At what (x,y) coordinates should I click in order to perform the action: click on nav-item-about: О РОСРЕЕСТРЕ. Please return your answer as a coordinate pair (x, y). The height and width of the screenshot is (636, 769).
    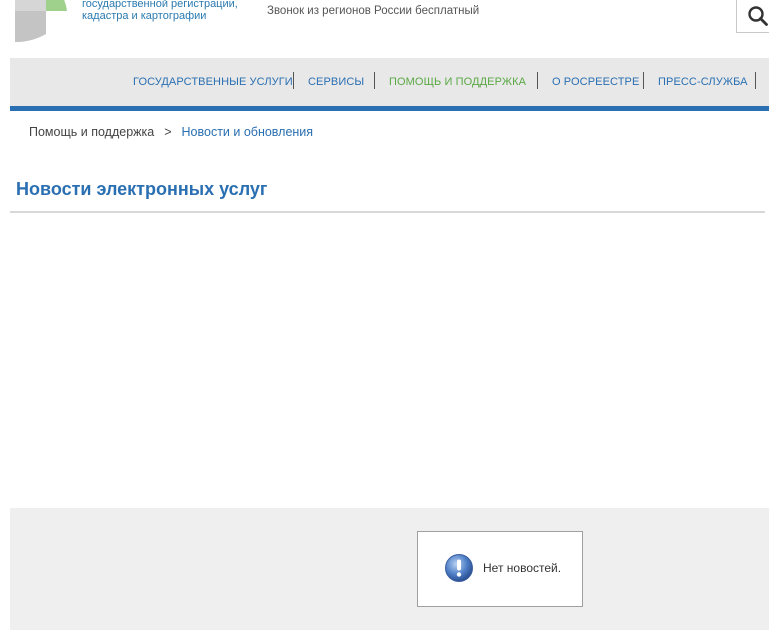
    Looking at the image, I should click on (595, 82).